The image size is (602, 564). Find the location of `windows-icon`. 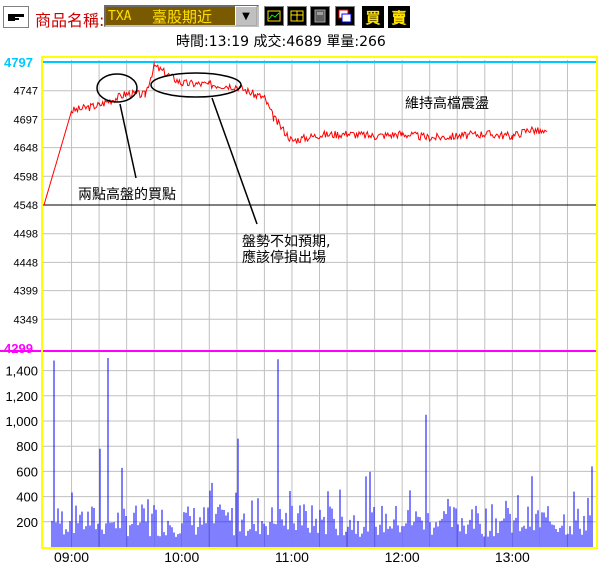

windows-icon is located at coordinates (345, 16).